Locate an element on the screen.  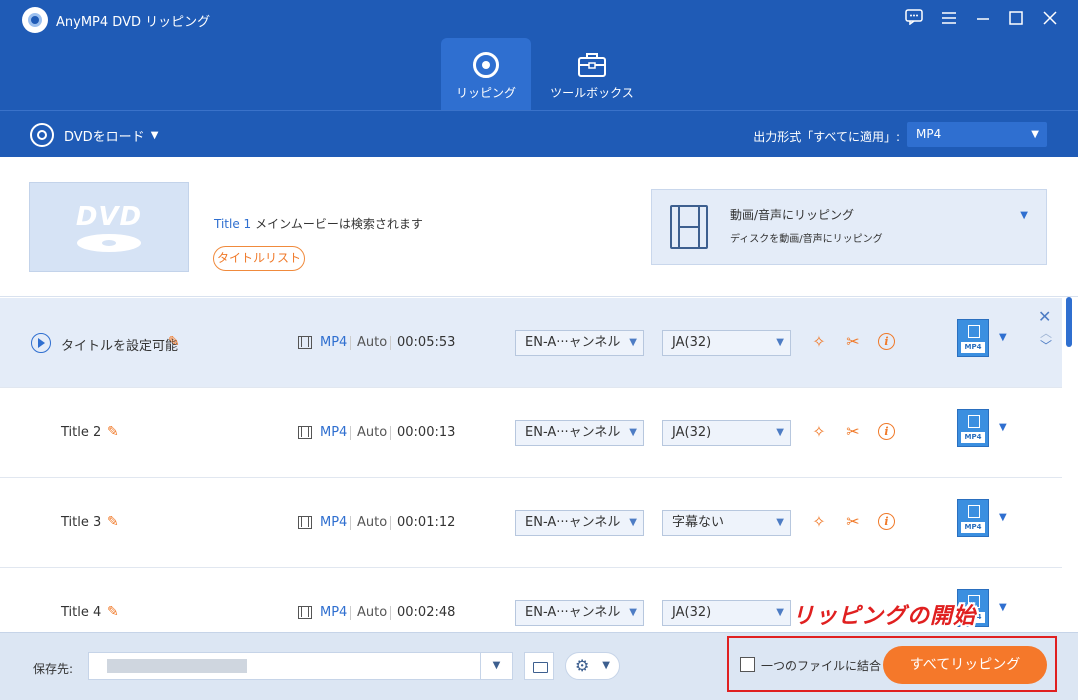
save-location-label: 保存先: is located at coordinates (53, 669).